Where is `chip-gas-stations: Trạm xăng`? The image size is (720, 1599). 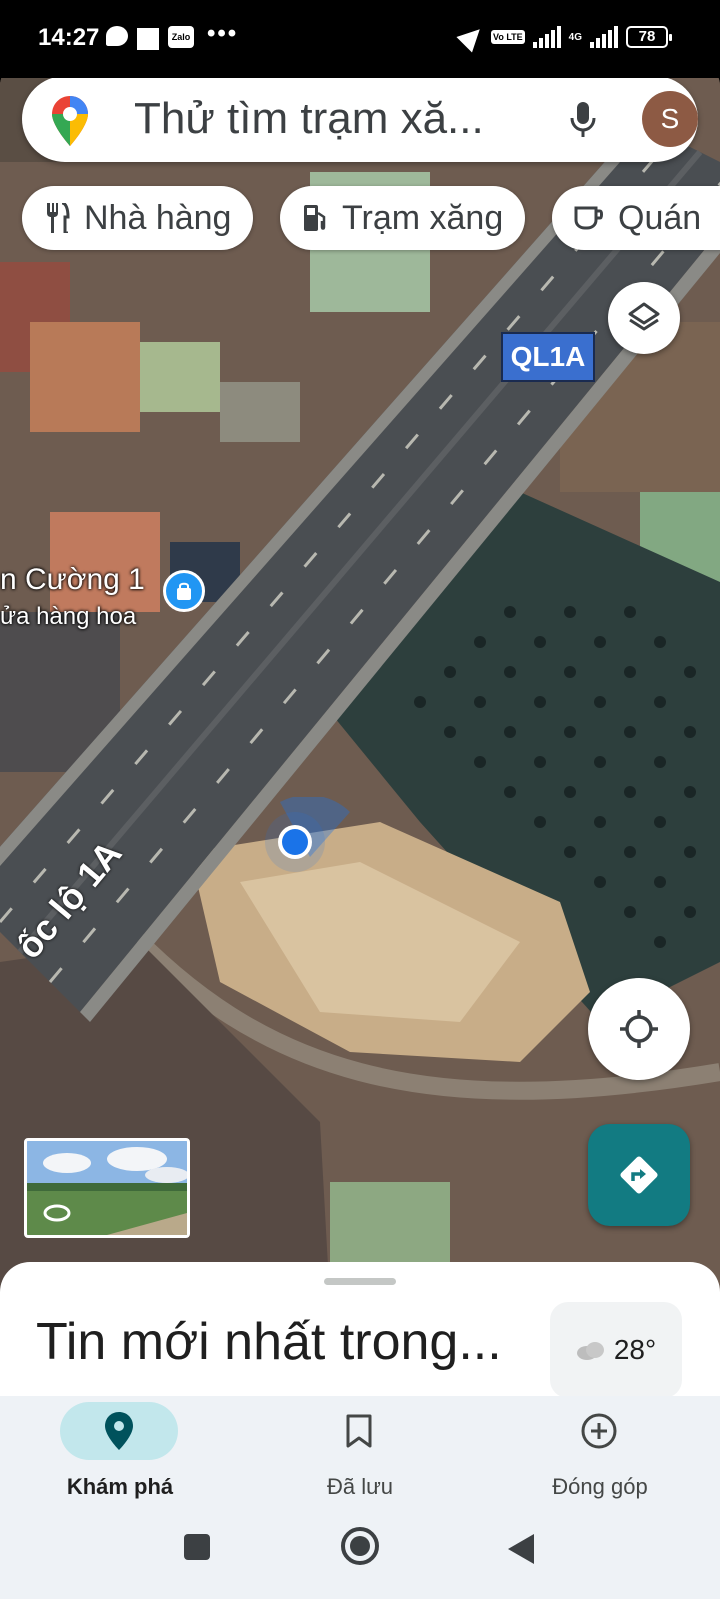
chip-gas-stations: Trạm xăng is located at coordinates (403, 218).